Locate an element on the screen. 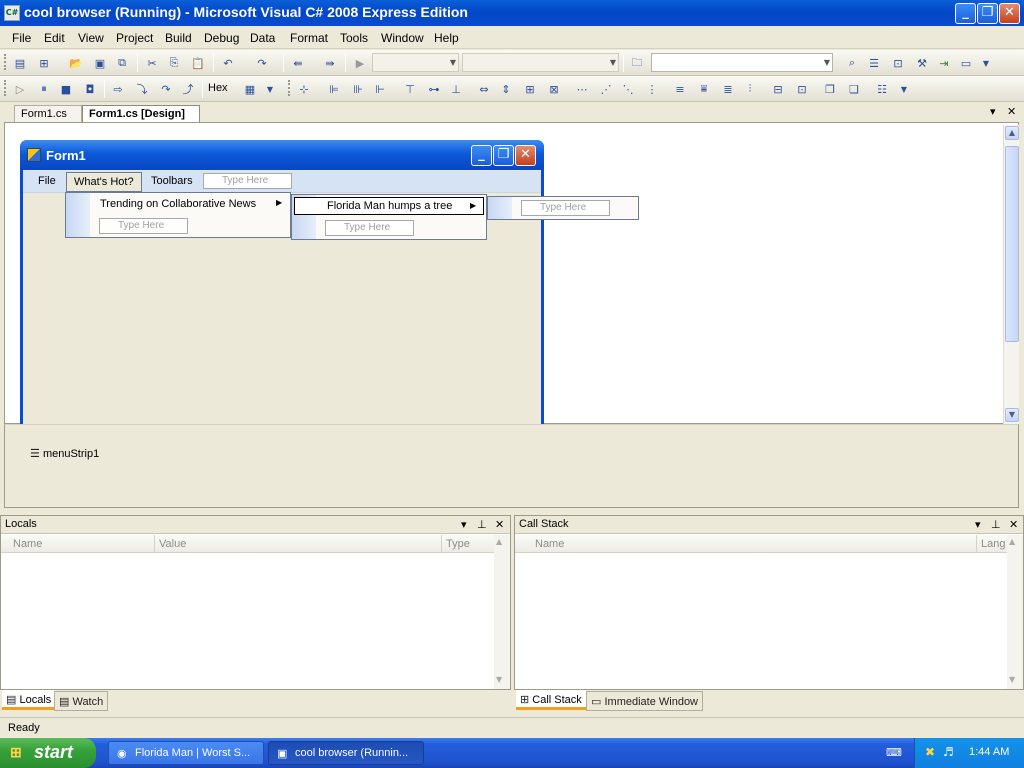  clock: 1:44 AM is located at coordinates (989, 752).